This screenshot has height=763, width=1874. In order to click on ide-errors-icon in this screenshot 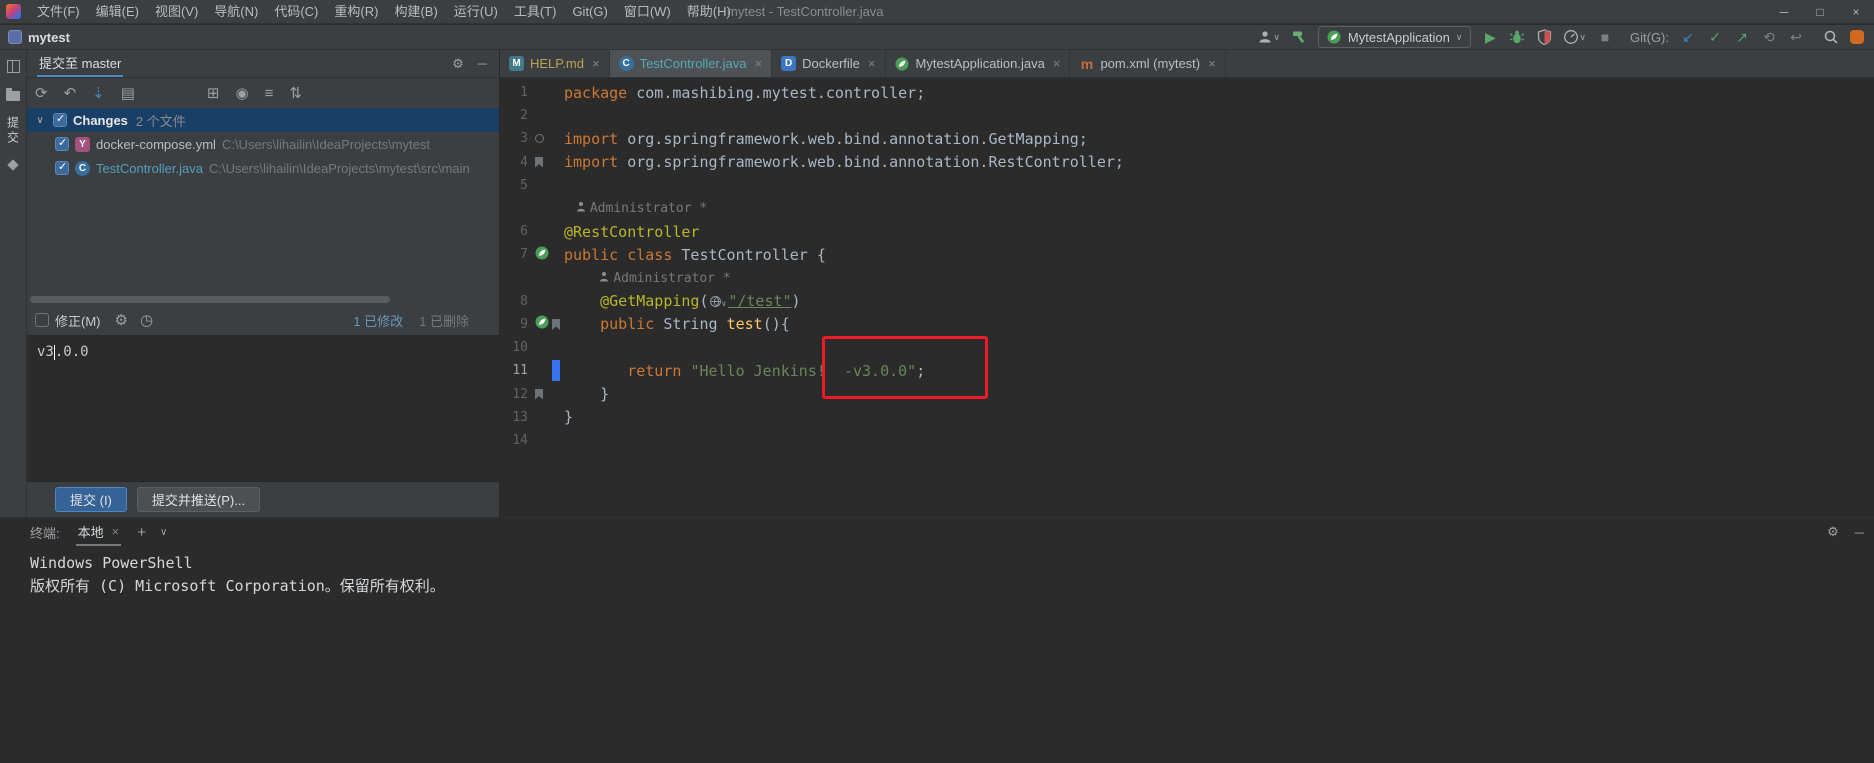, I will do `click(1857, 37)`.